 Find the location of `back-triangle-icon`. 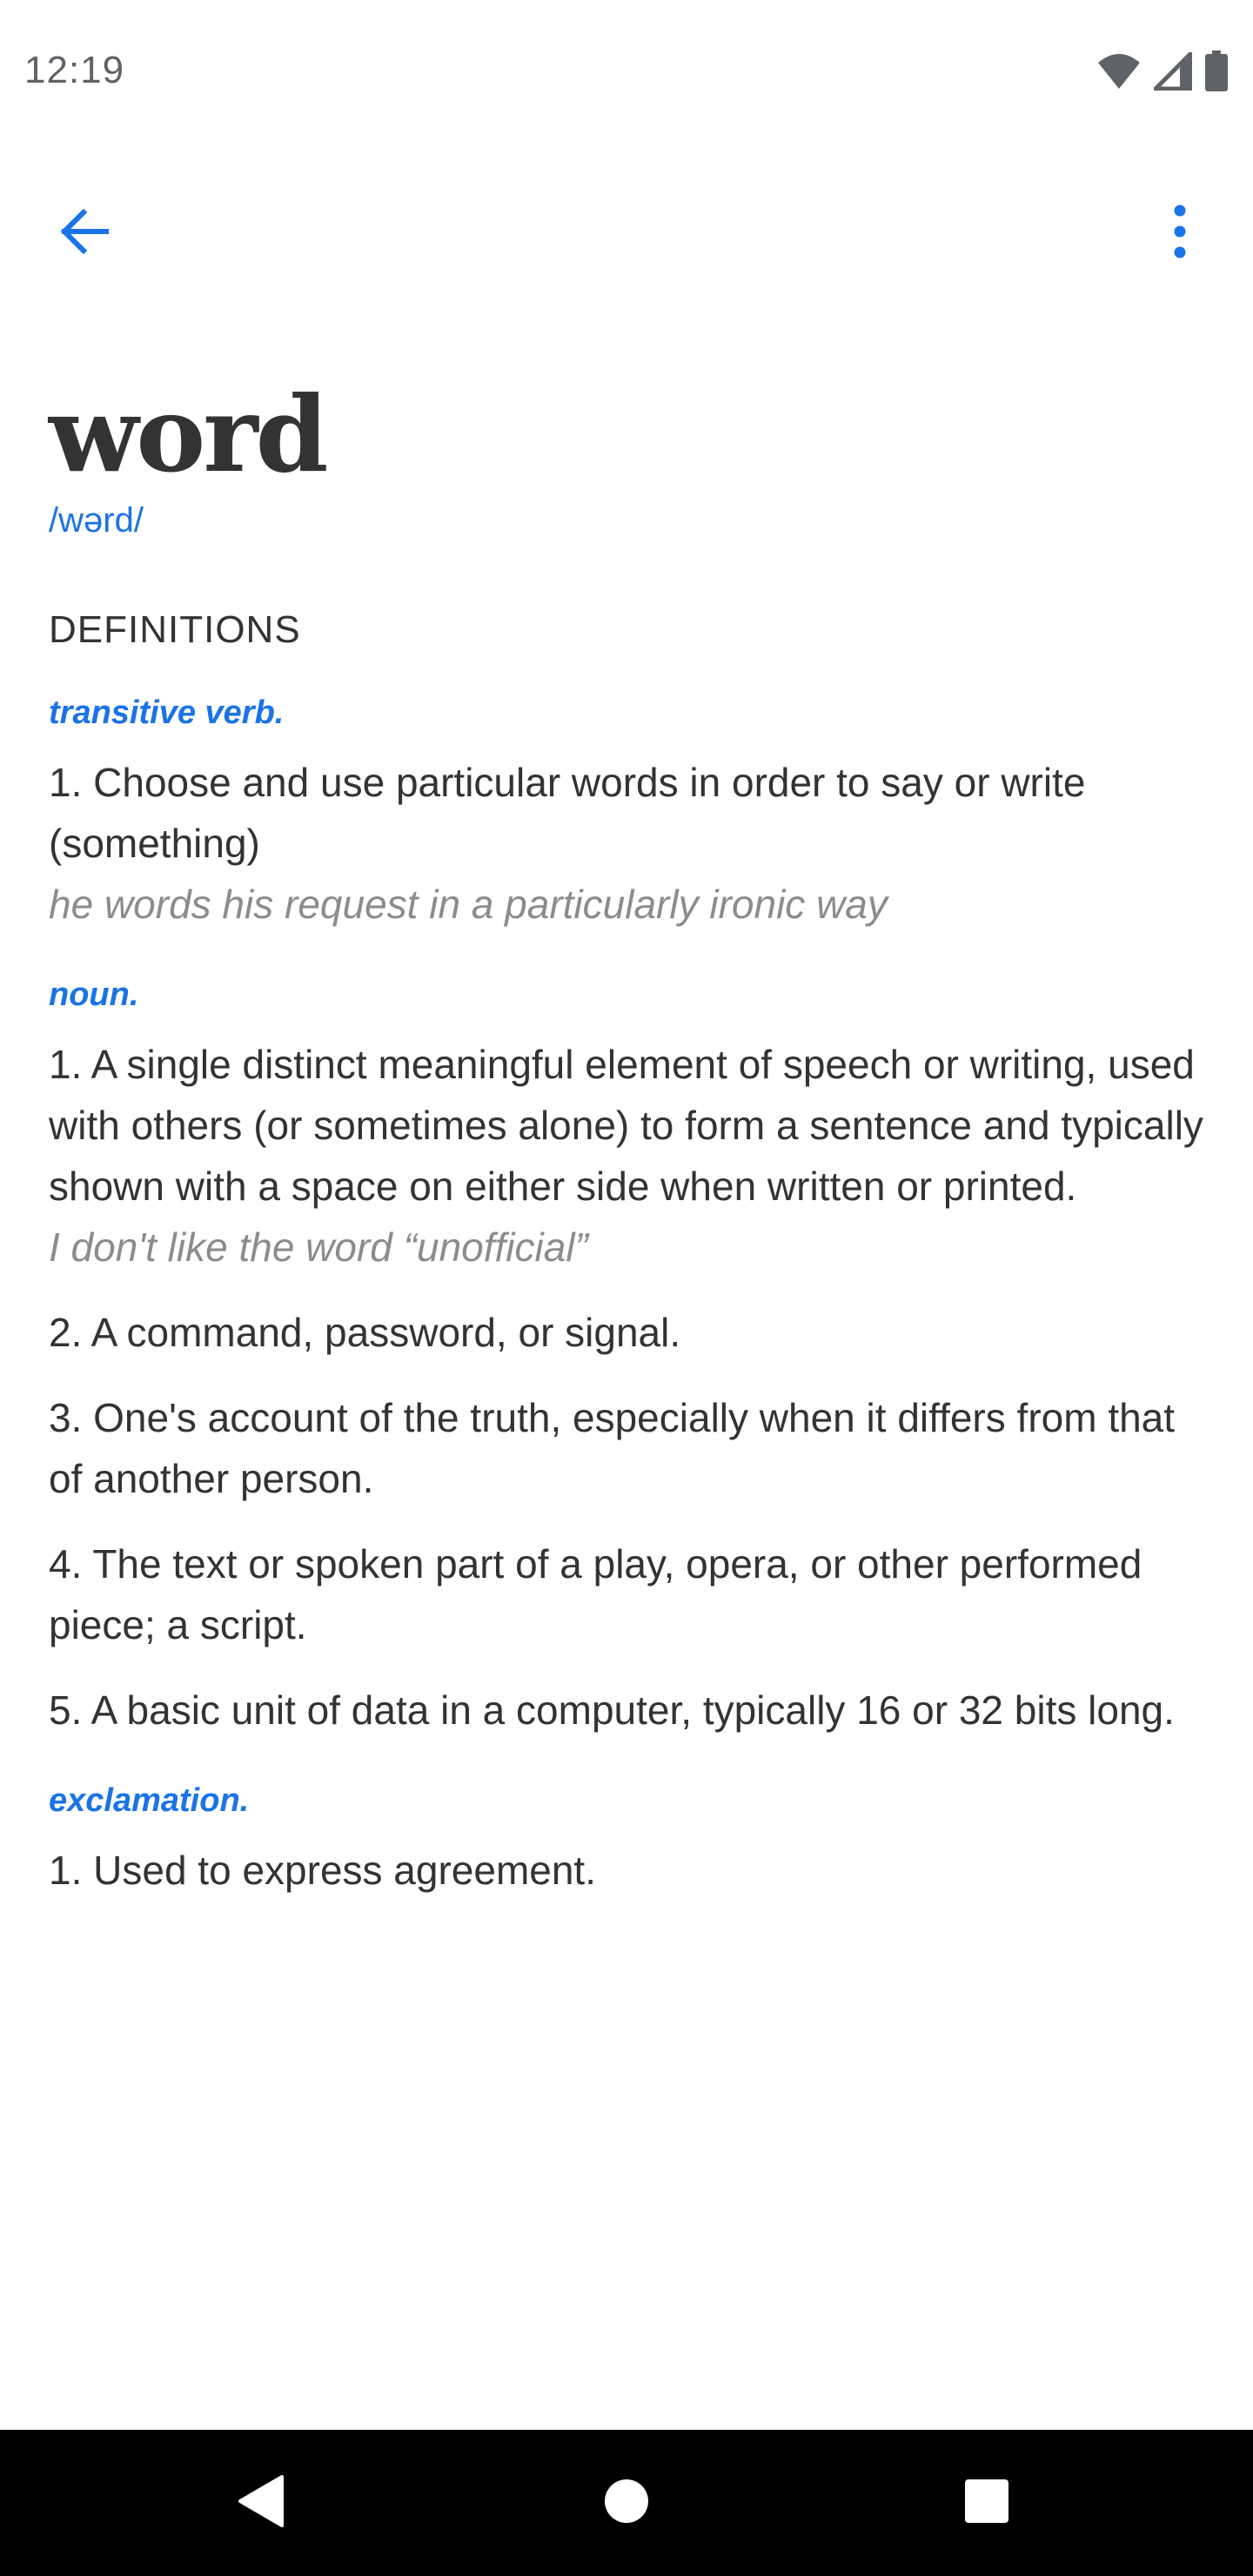

back-triangle-icon is located at coordinates (261, 2503).